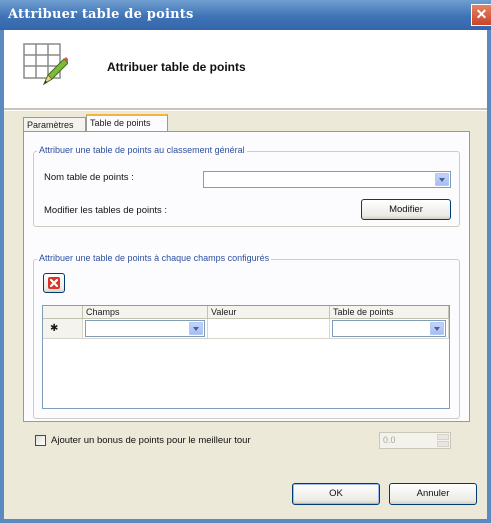 The width and height of the screenshot is (491, 523). I want to click on spin-down-icon, so click(443, 444).